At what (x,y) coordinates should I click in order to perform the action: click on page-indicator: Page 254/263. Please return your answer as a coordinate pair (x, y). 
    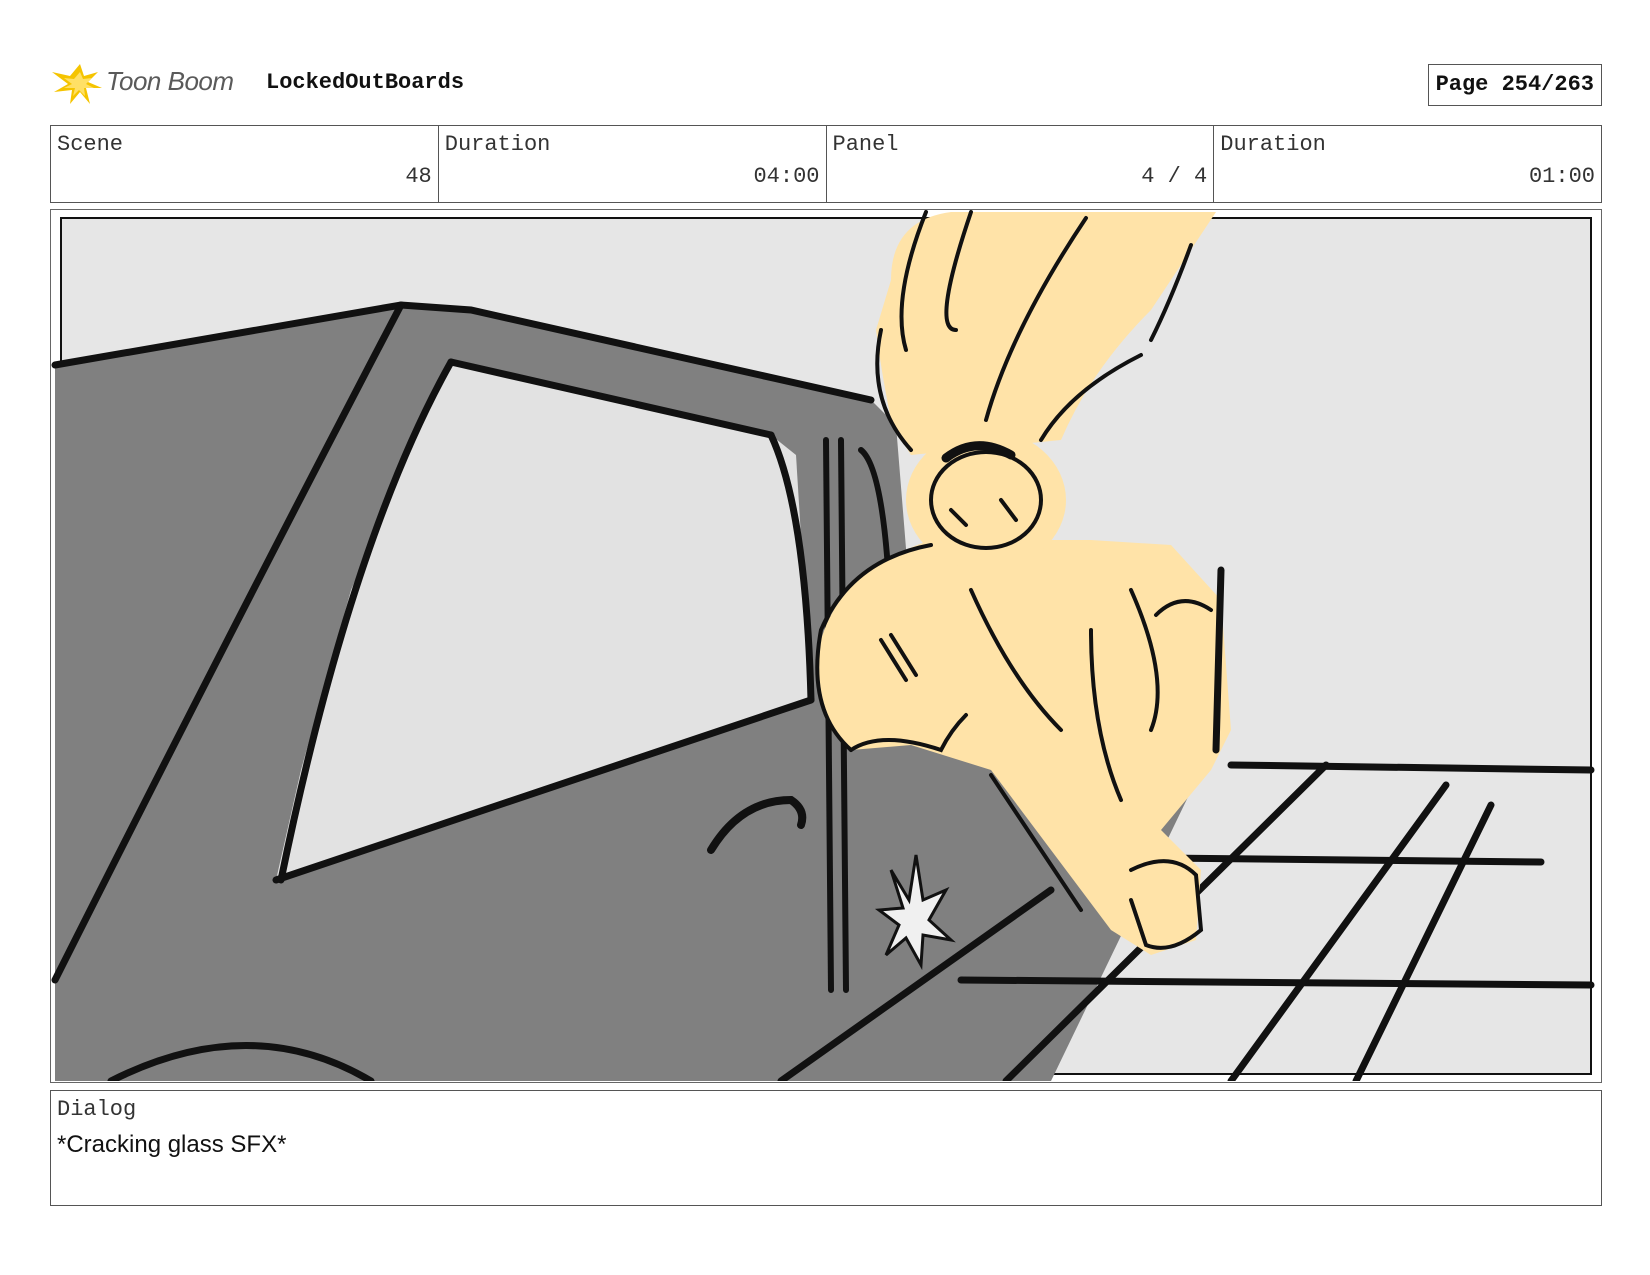
    Looking at the image, I should click on (1514, 85).